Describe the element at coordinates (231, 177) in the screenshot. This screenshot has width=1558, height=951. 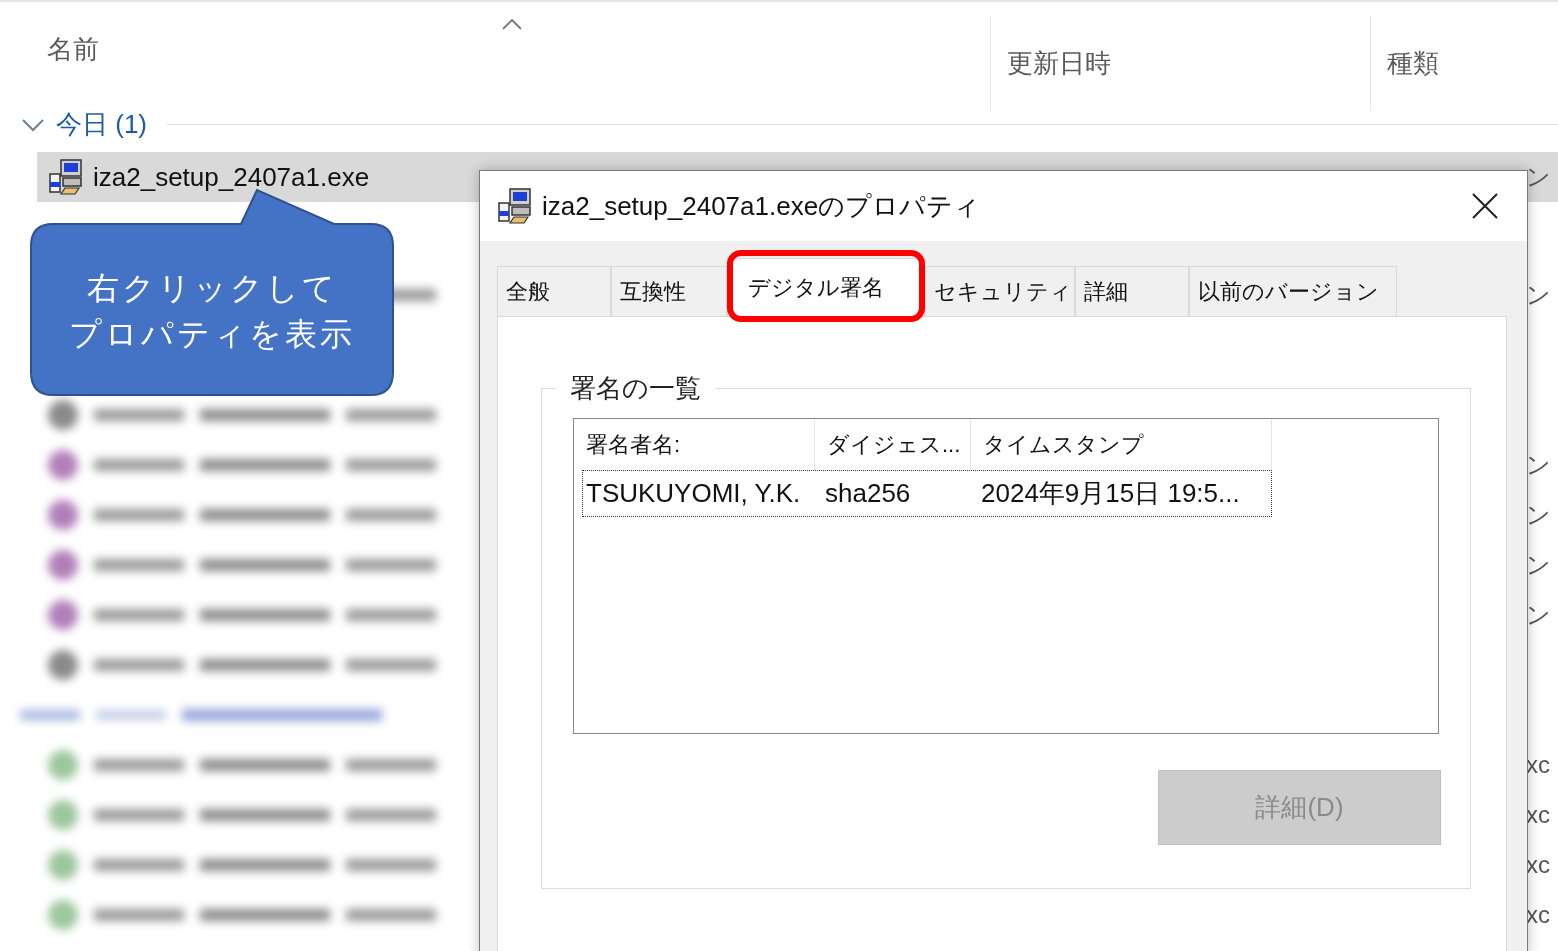
I see `file-name: iza2_setup_2407a1.exe` at that location.